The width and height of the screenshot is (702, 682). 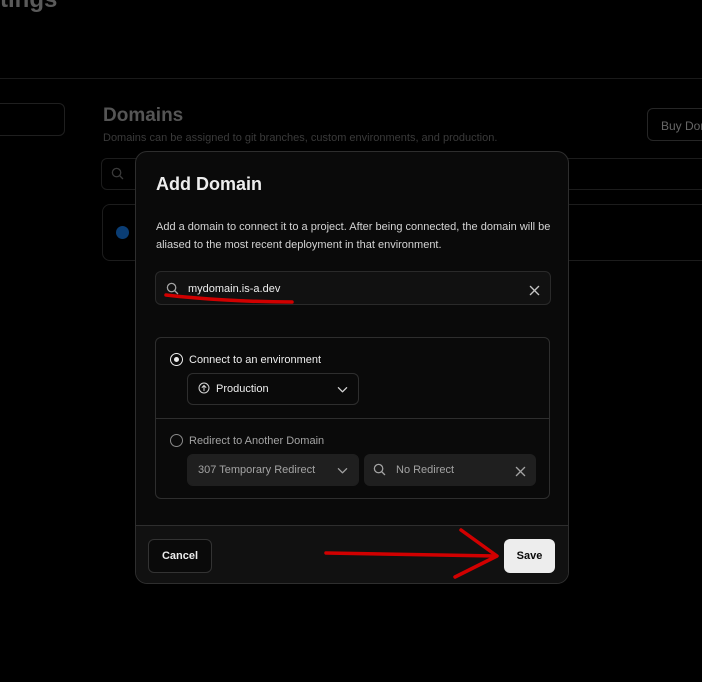 I want to click on redirect-type-select: 307 Temporary Redirect, so click(x=273, y=470).